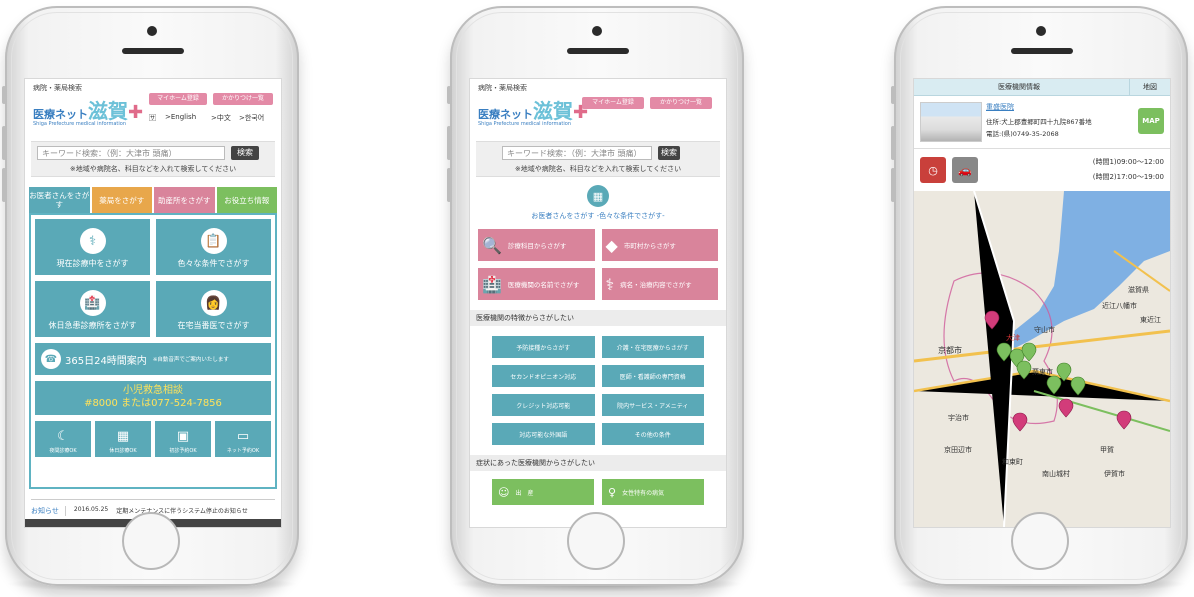  I want to click on hospital-phone: 電話:(県)0749-35-2068, so click(1022, 133).